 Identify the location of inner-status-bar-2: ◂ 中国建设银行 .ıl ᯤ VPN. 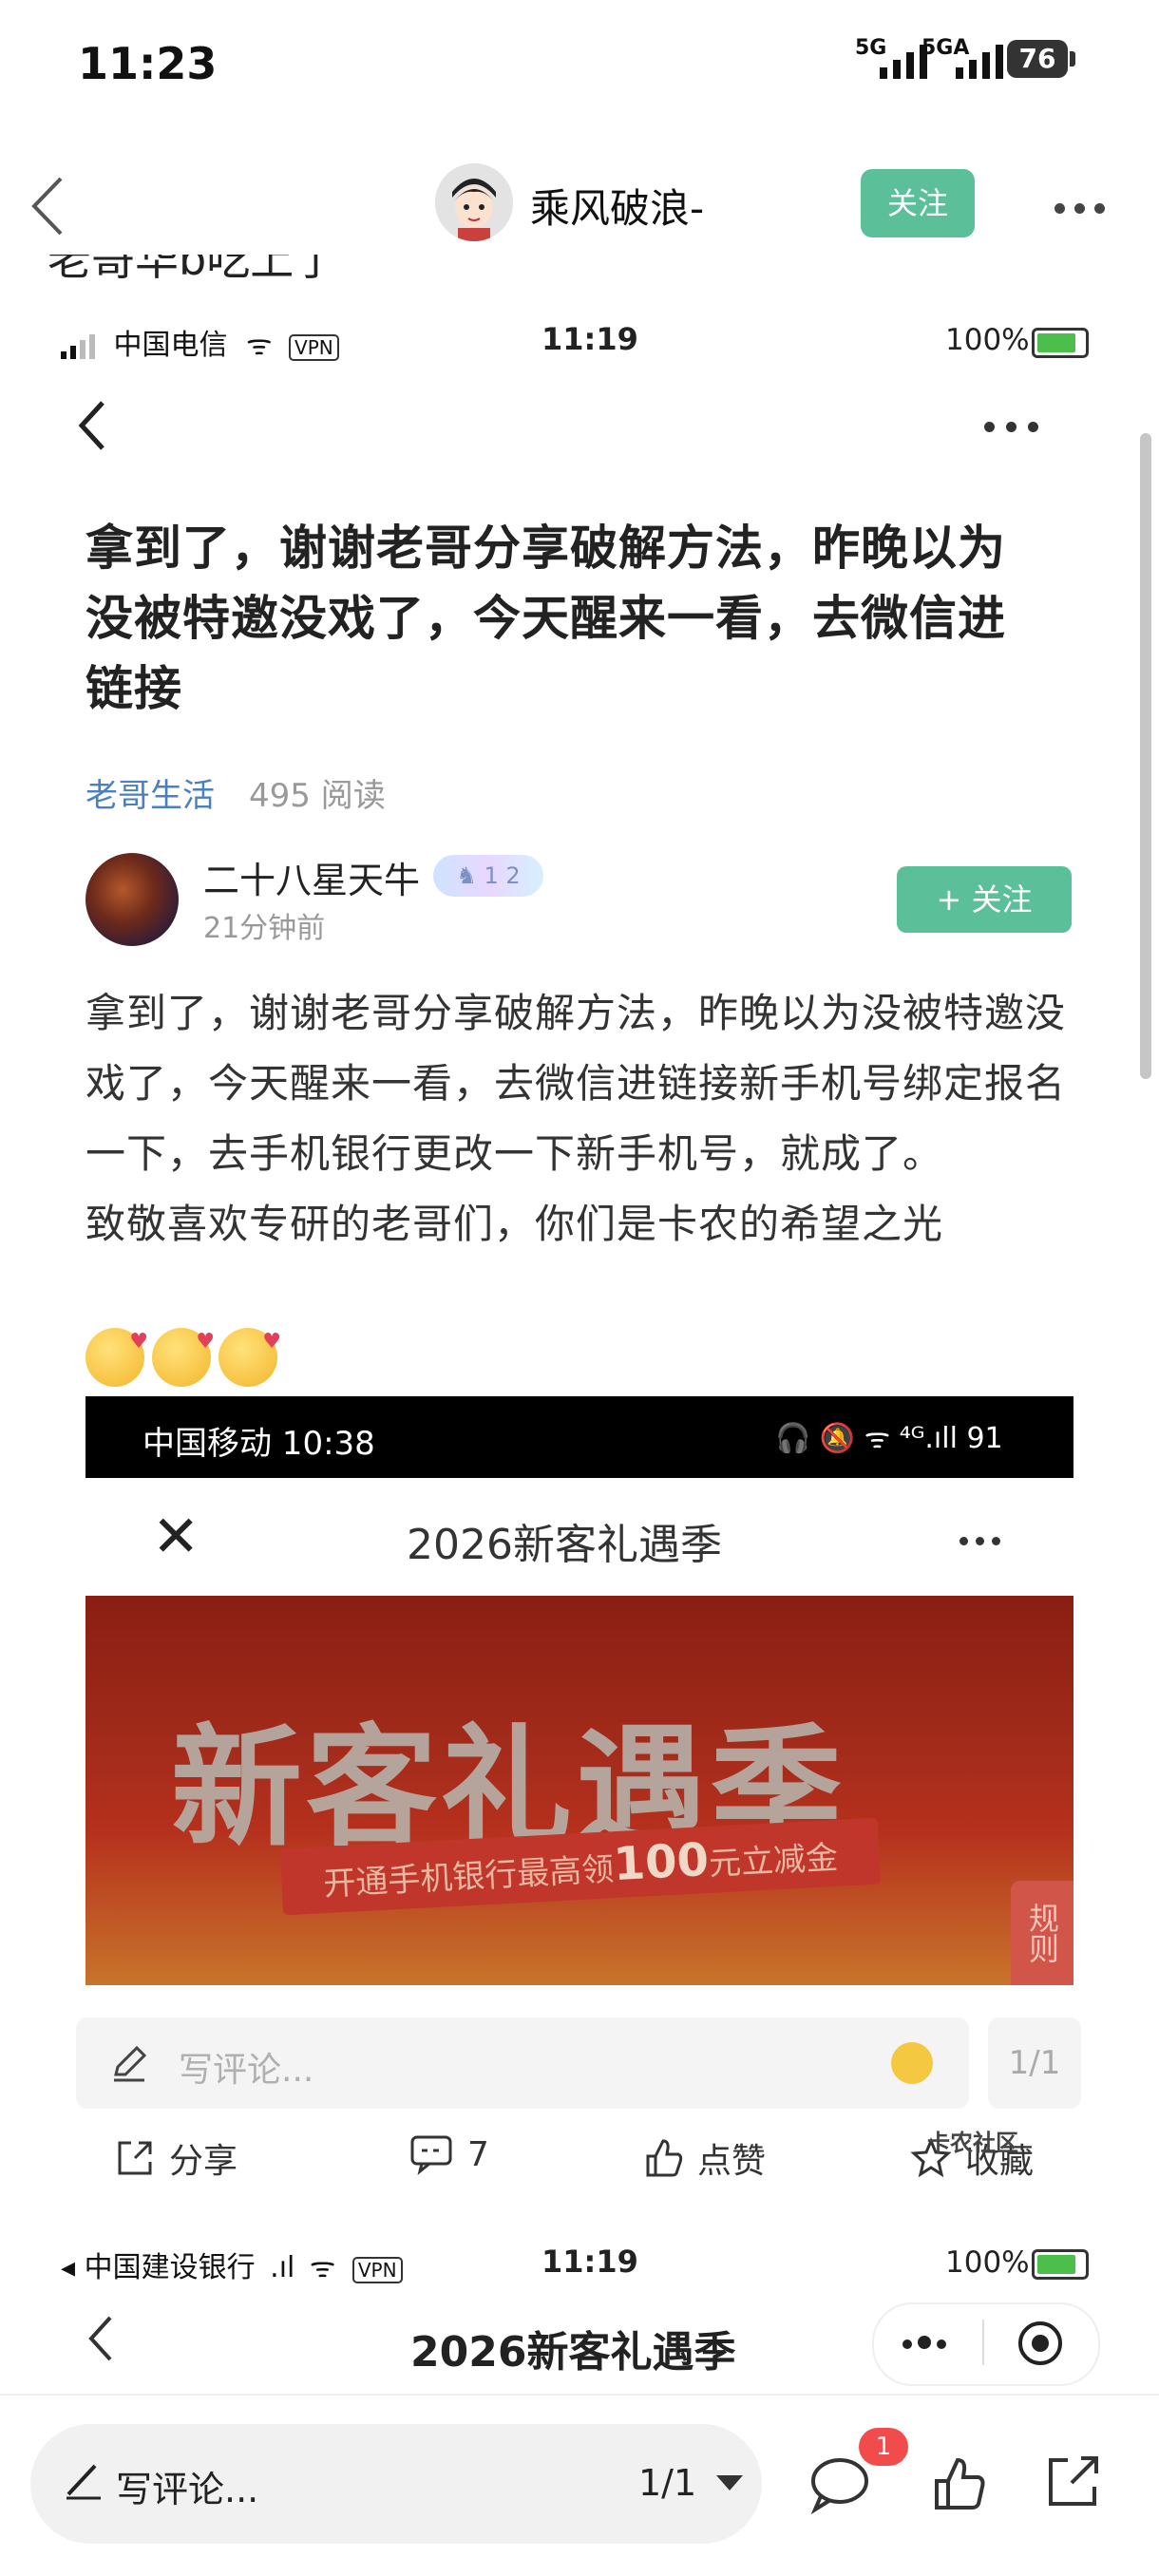
(232, 2264).